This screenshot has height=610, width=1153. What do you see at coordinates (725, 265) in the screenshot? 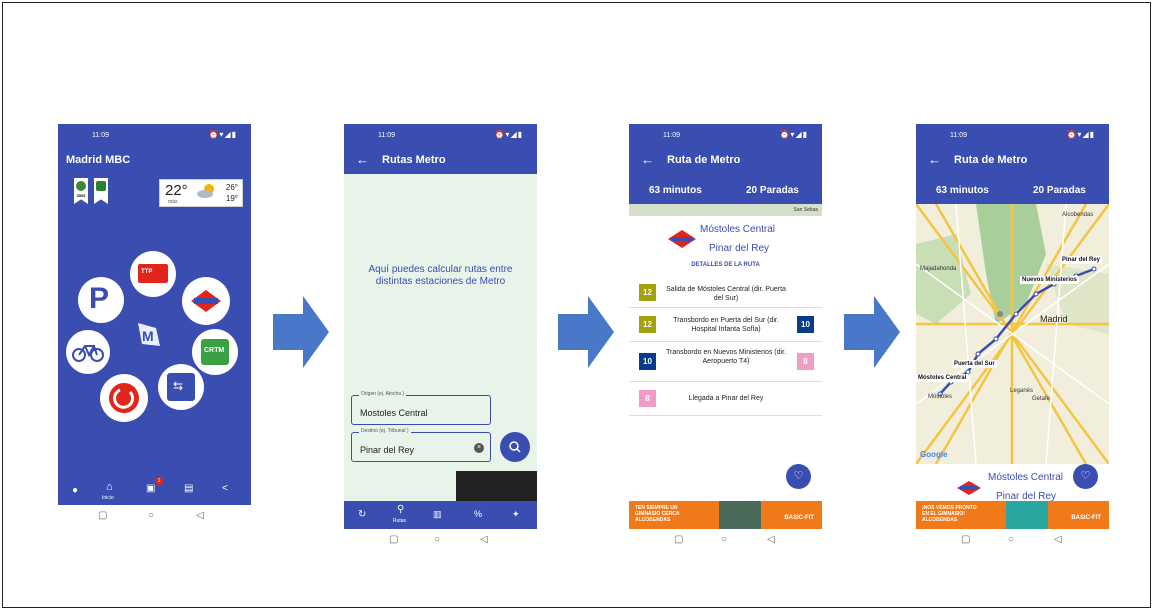
I see `route-details-title: DETALLES DE LA RUTA` at bounding box center [725, 265].